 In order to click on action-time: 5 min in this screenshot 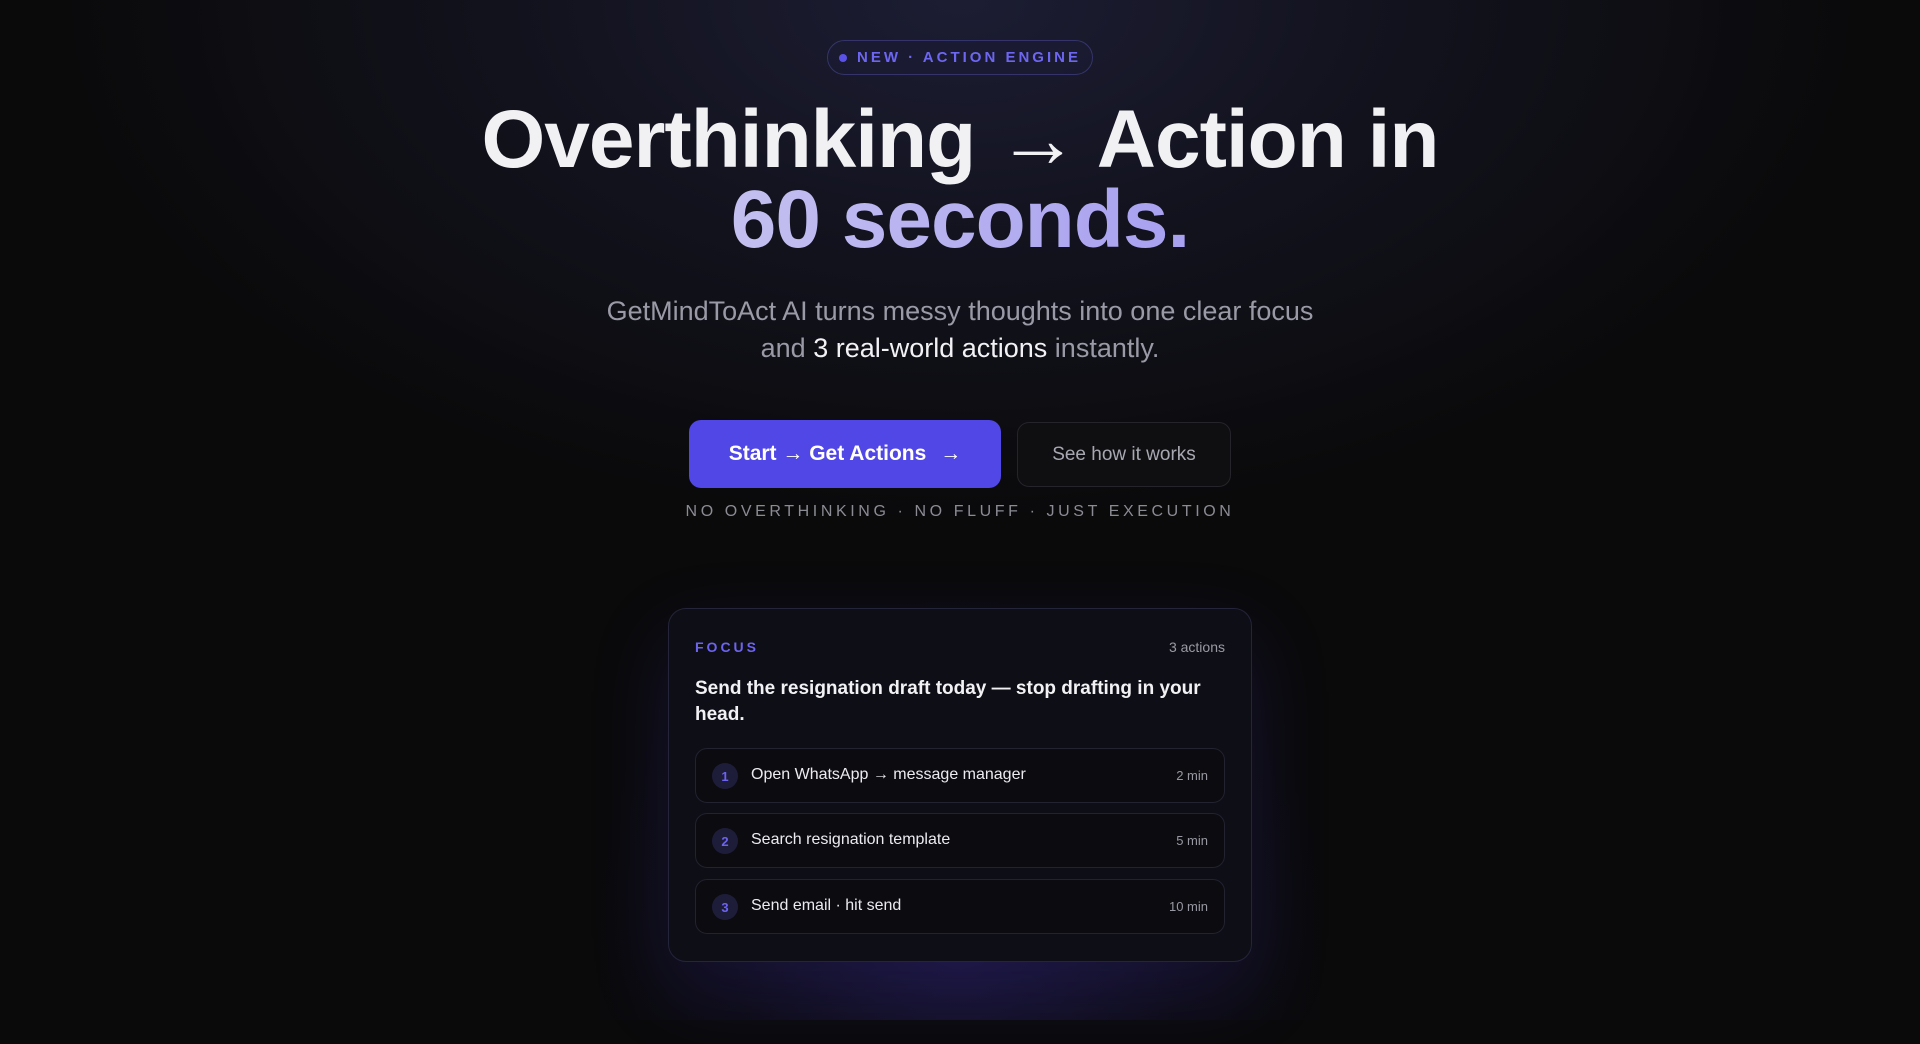, I will do `click(1192, 840)`.